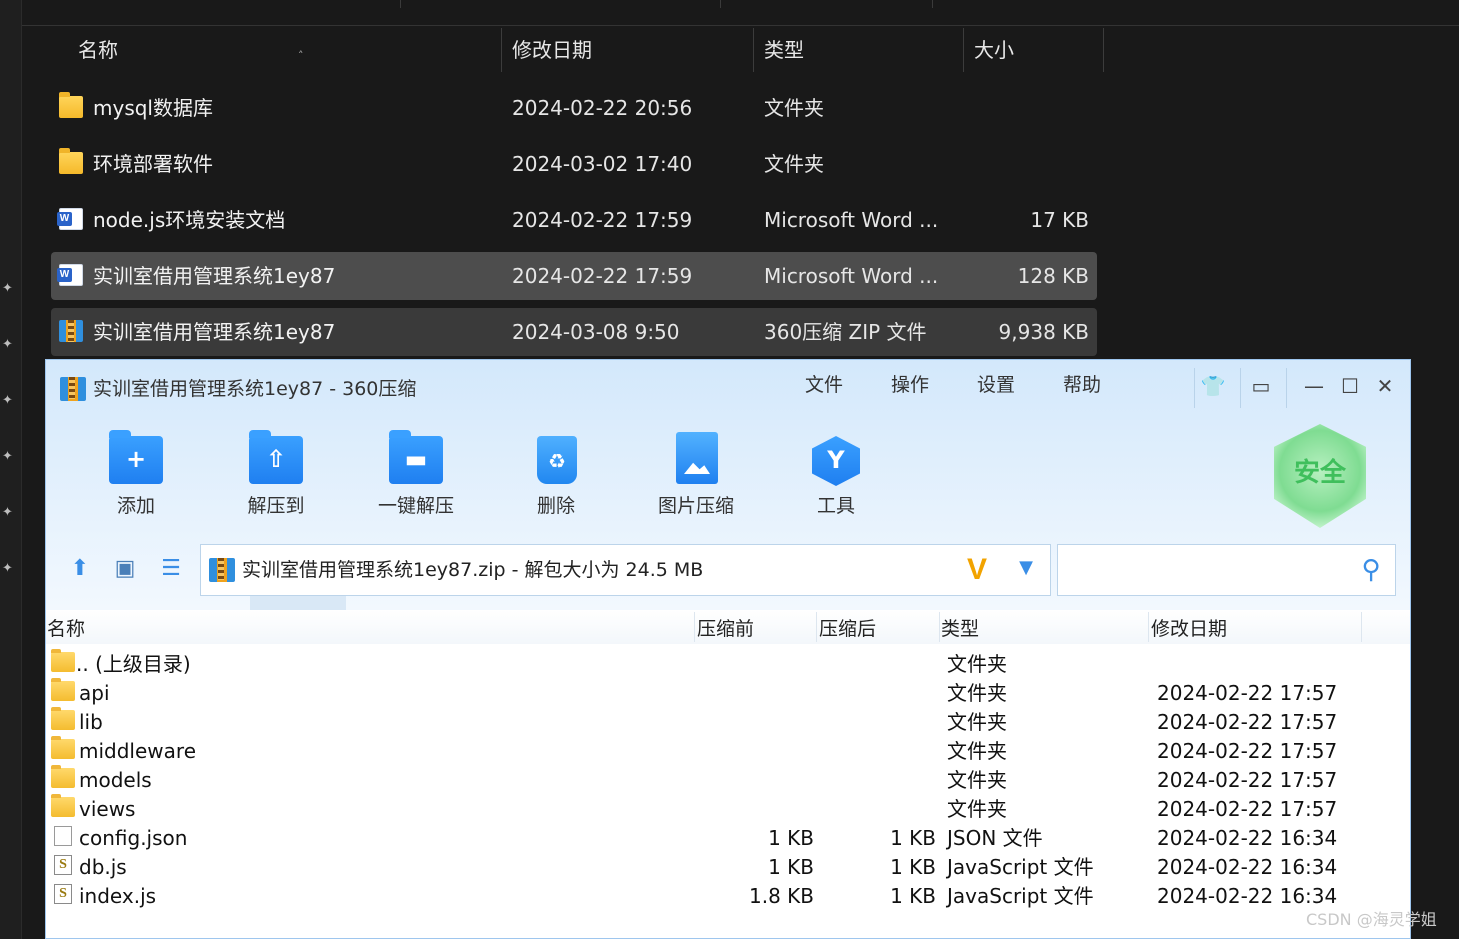 The height and width of the screenshot is (939, 1459). Describe the element at coordinates (1082, 385) in the screenshot. I see `menu-help: 帮助` at that location.